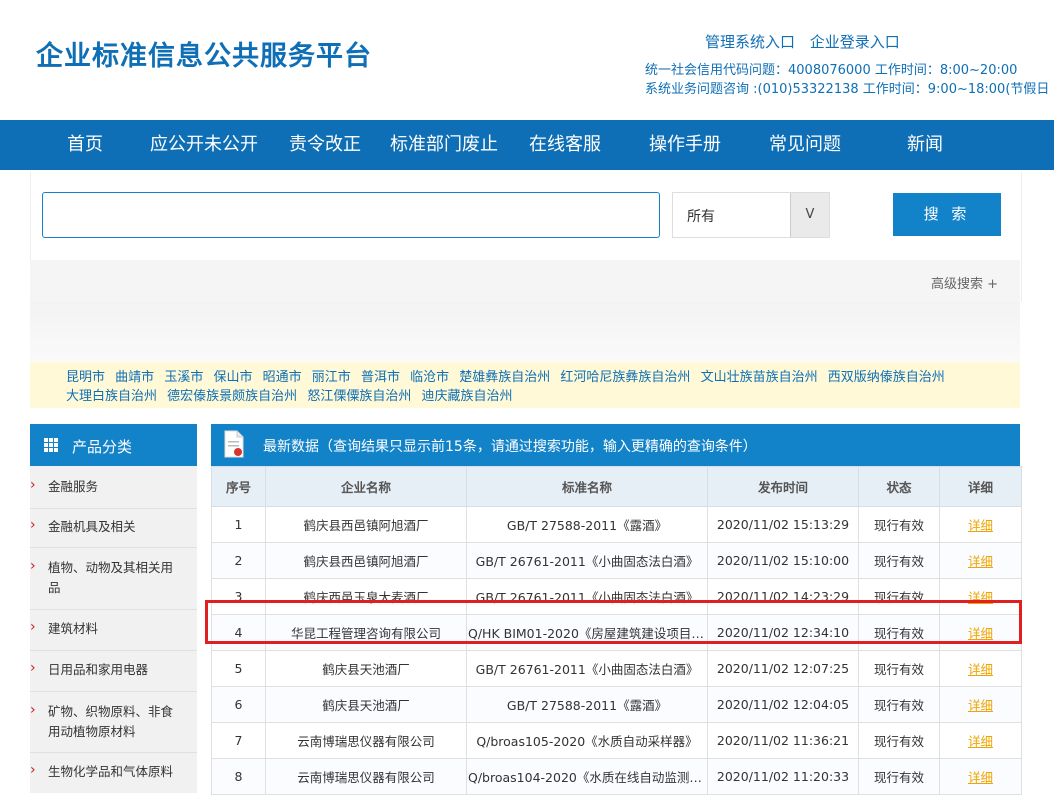 The width and height of the screenshot is (1054, 795). What do you see at coordinates (204, 145) in the screenshot?
I see `nav-should-disclose: 应公开未公开` at bounding box center [204, 145].